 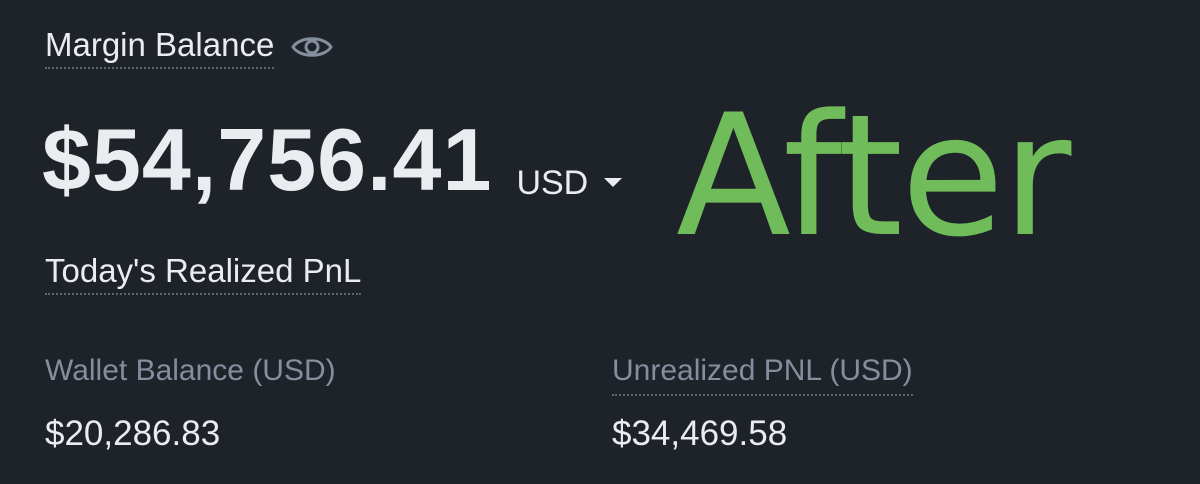 What do you see at coordinates (312, 47) in the screenshot?
I see `eye-icon` at bounding box center [312, 47].